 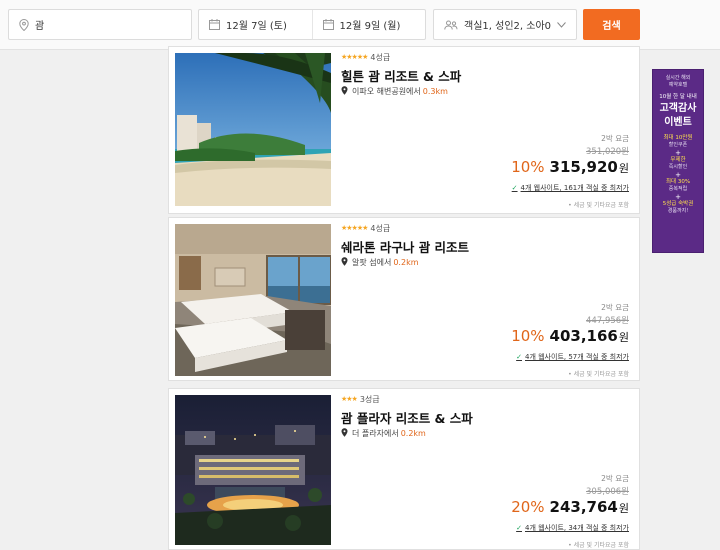 What do you see at coordinates (607, 492) in the screenshot?
I see `original-price: 305,006원` at bounding box center [607, 492].